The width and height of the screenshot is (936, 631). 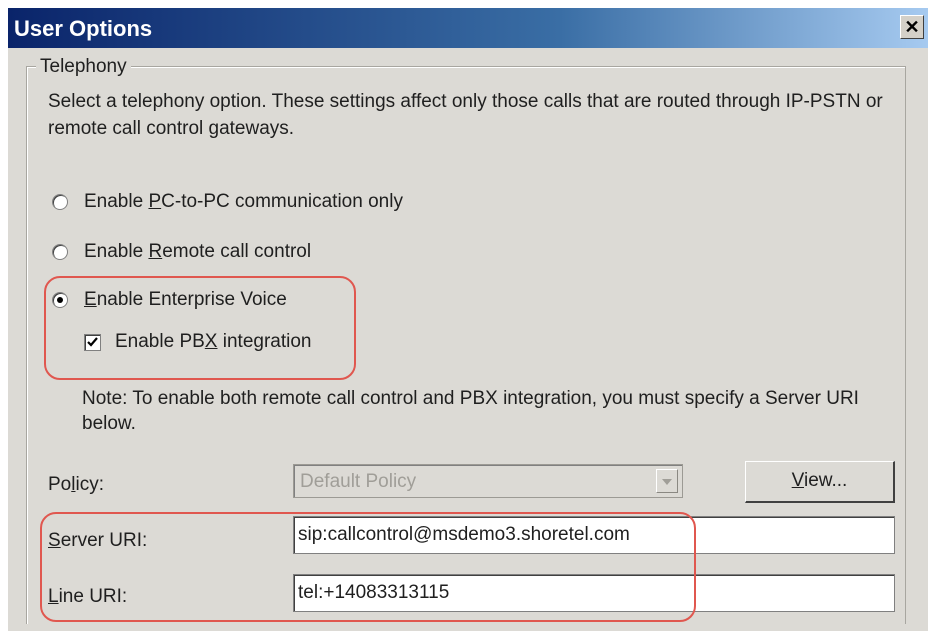 What do you see at coordinates (594, 593) in the screenshot?
I see `line-uri-input` at bounding box center [594, 593].